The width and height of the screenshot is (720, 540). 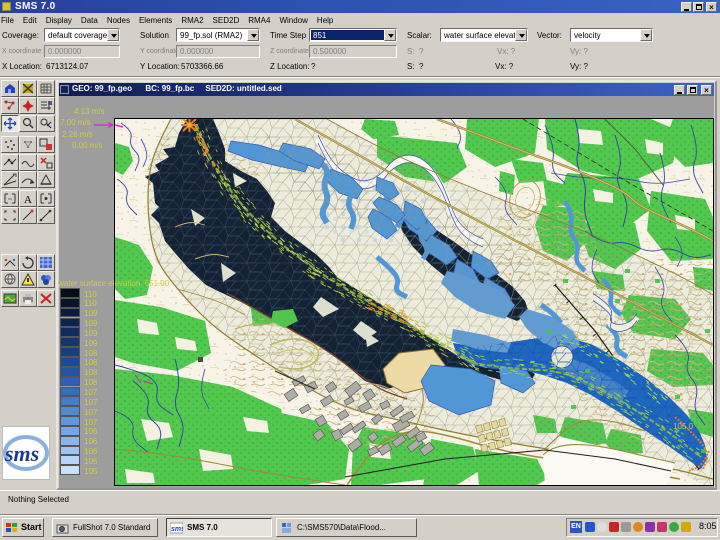 What do you see at coordinates (683, 426) in the screenshot?
I see `svg-text: 105.0` at bounding box center [683, 426].